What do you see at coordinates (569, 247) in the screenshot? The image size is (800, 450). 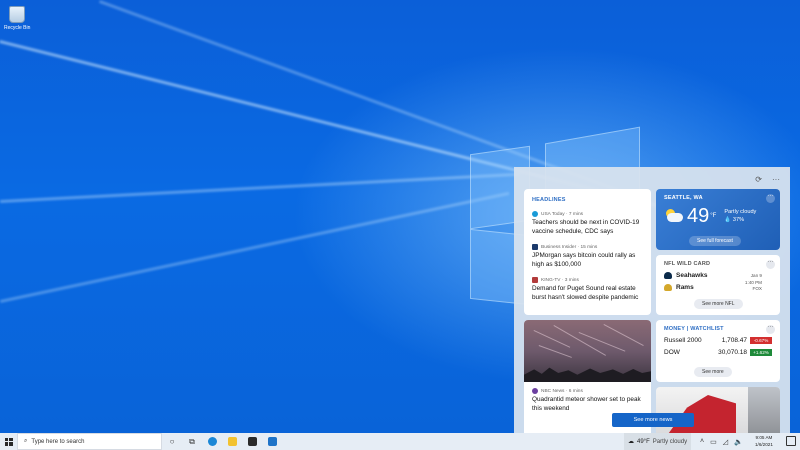 I see `news-source: Business Insider · 15 mins` at bounding box center [569, 247].